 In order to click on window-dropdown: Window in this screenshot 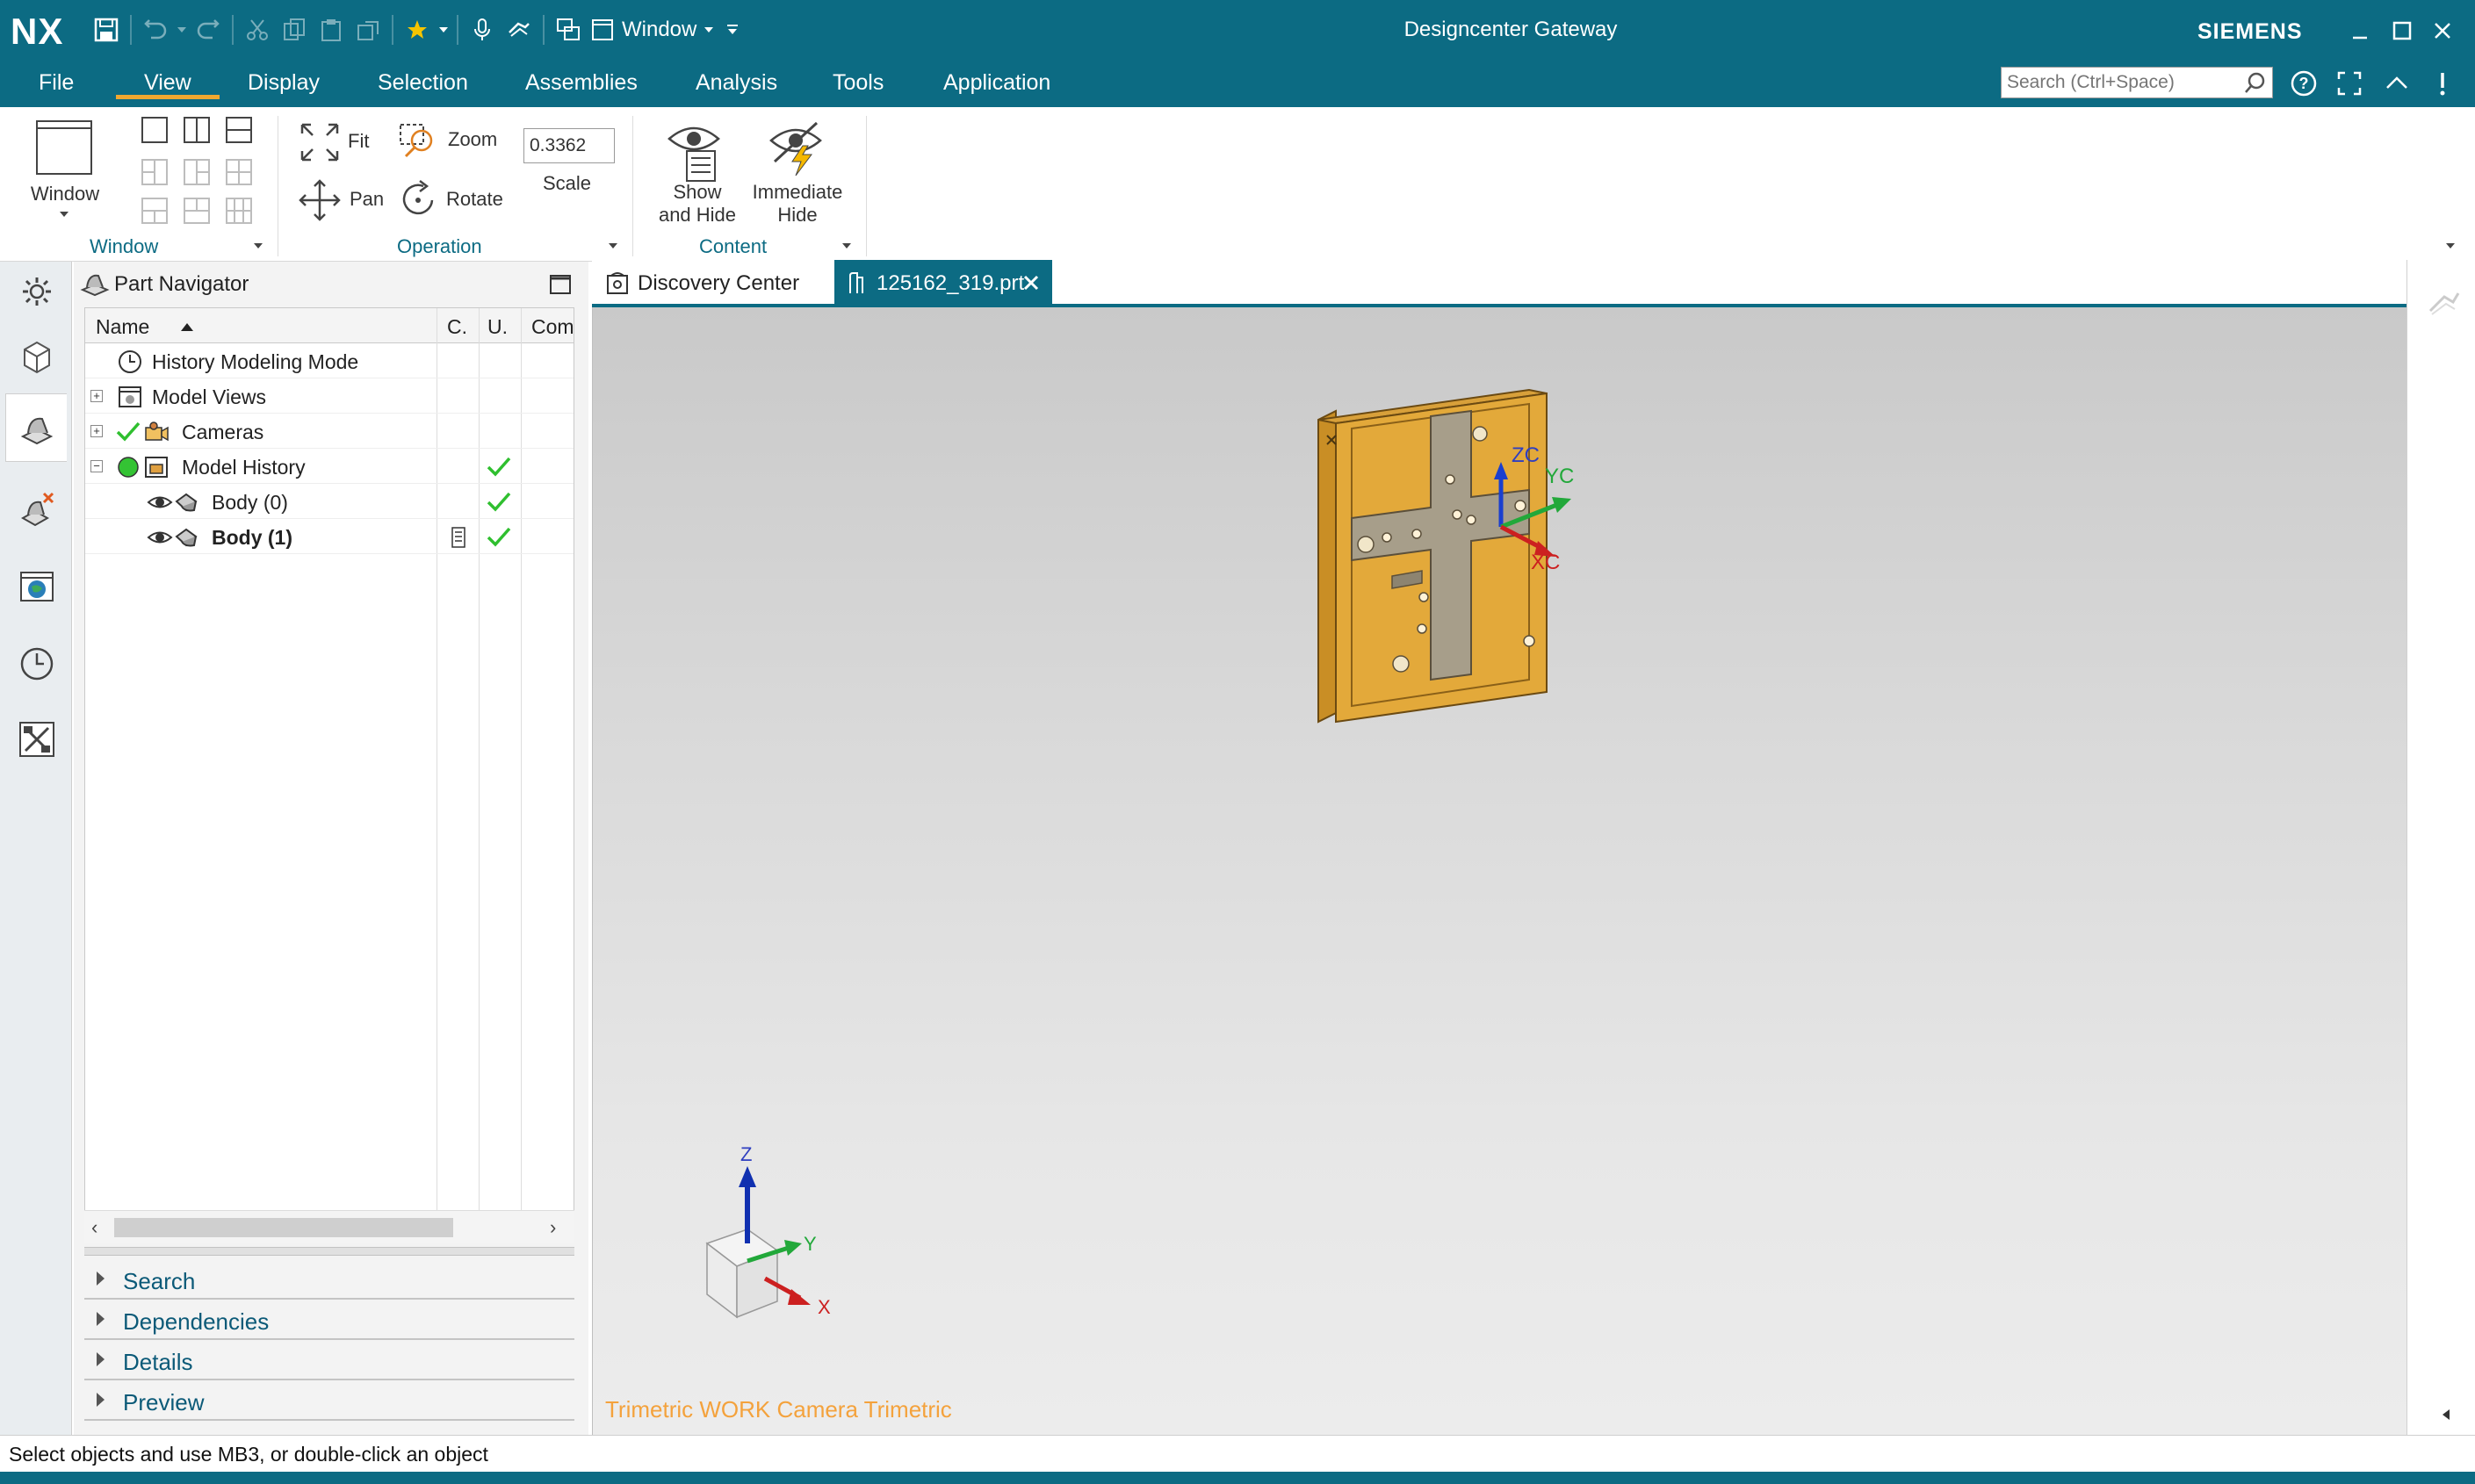, I will do `click(652, 30)`.